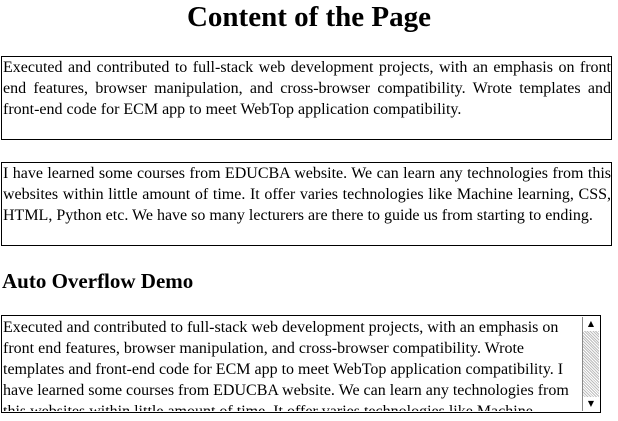 The height and width of the screenshot is (421, 618). I want to click on scroll-down-icon: ▼, so click(591, 404).